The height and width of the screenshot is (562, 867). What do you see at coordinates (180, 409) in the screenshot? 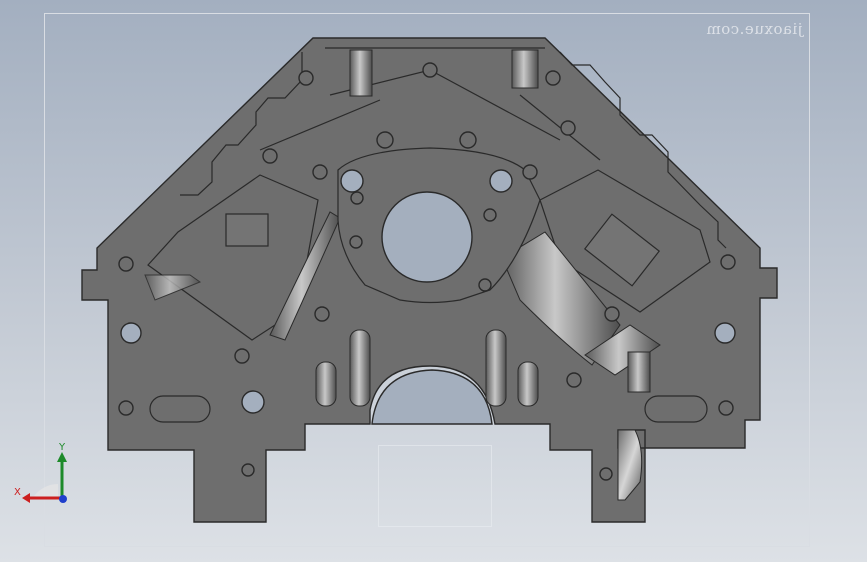
I see `left-slot` at bounding box center [180, 409].